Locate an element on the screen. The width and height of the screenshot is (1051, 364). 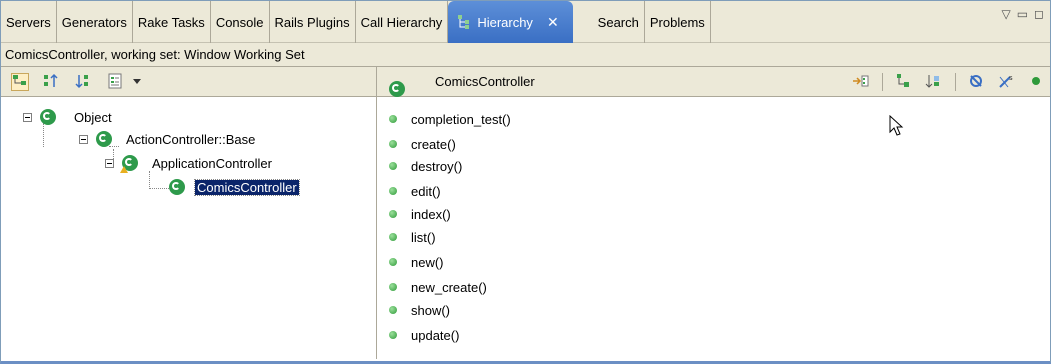
list-item: completion_test() is located at coordinates (450, 119).